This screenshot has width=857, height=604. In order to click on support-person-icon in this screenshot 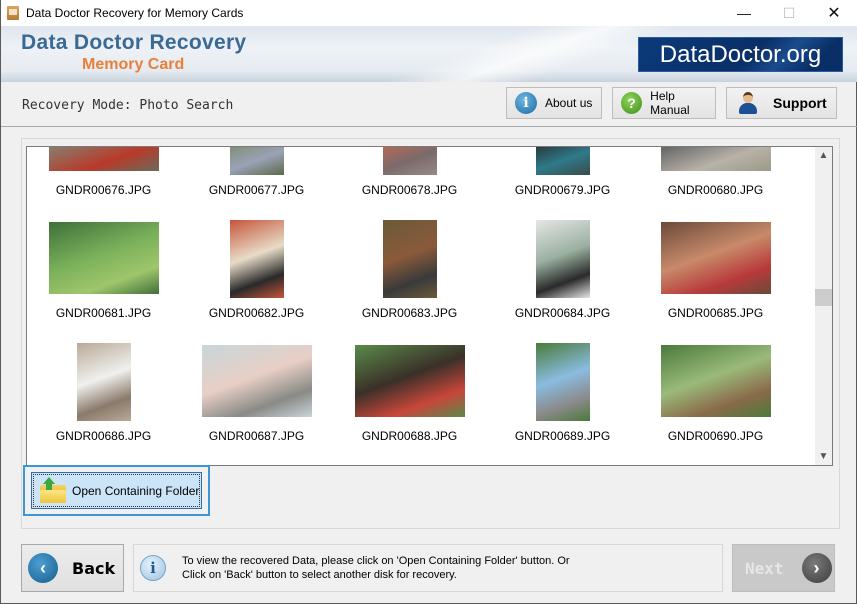, I will do `click(748, 103)`.